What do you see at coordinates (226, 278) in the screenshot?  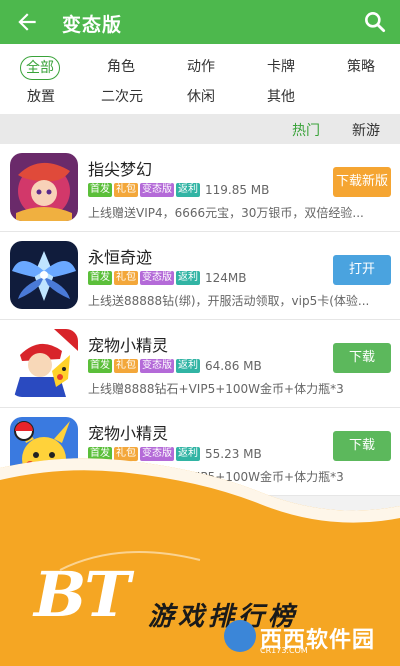 I see `game-size: 124MB` at bounding box center [226, 278].